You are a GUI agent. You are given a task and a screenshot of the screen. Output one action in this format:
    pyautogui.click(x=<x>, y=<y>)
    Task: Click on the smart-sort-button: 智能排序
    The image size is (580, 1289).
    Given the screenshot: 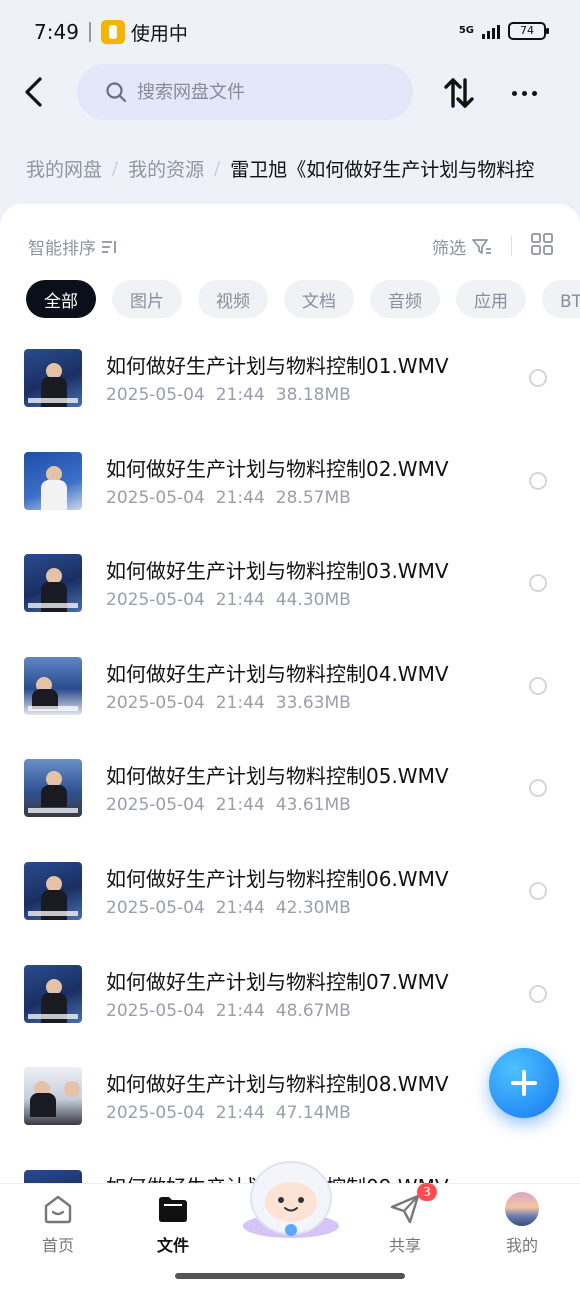 What is the action you would take?
    pyautogui.click(x=73, y=246)
    